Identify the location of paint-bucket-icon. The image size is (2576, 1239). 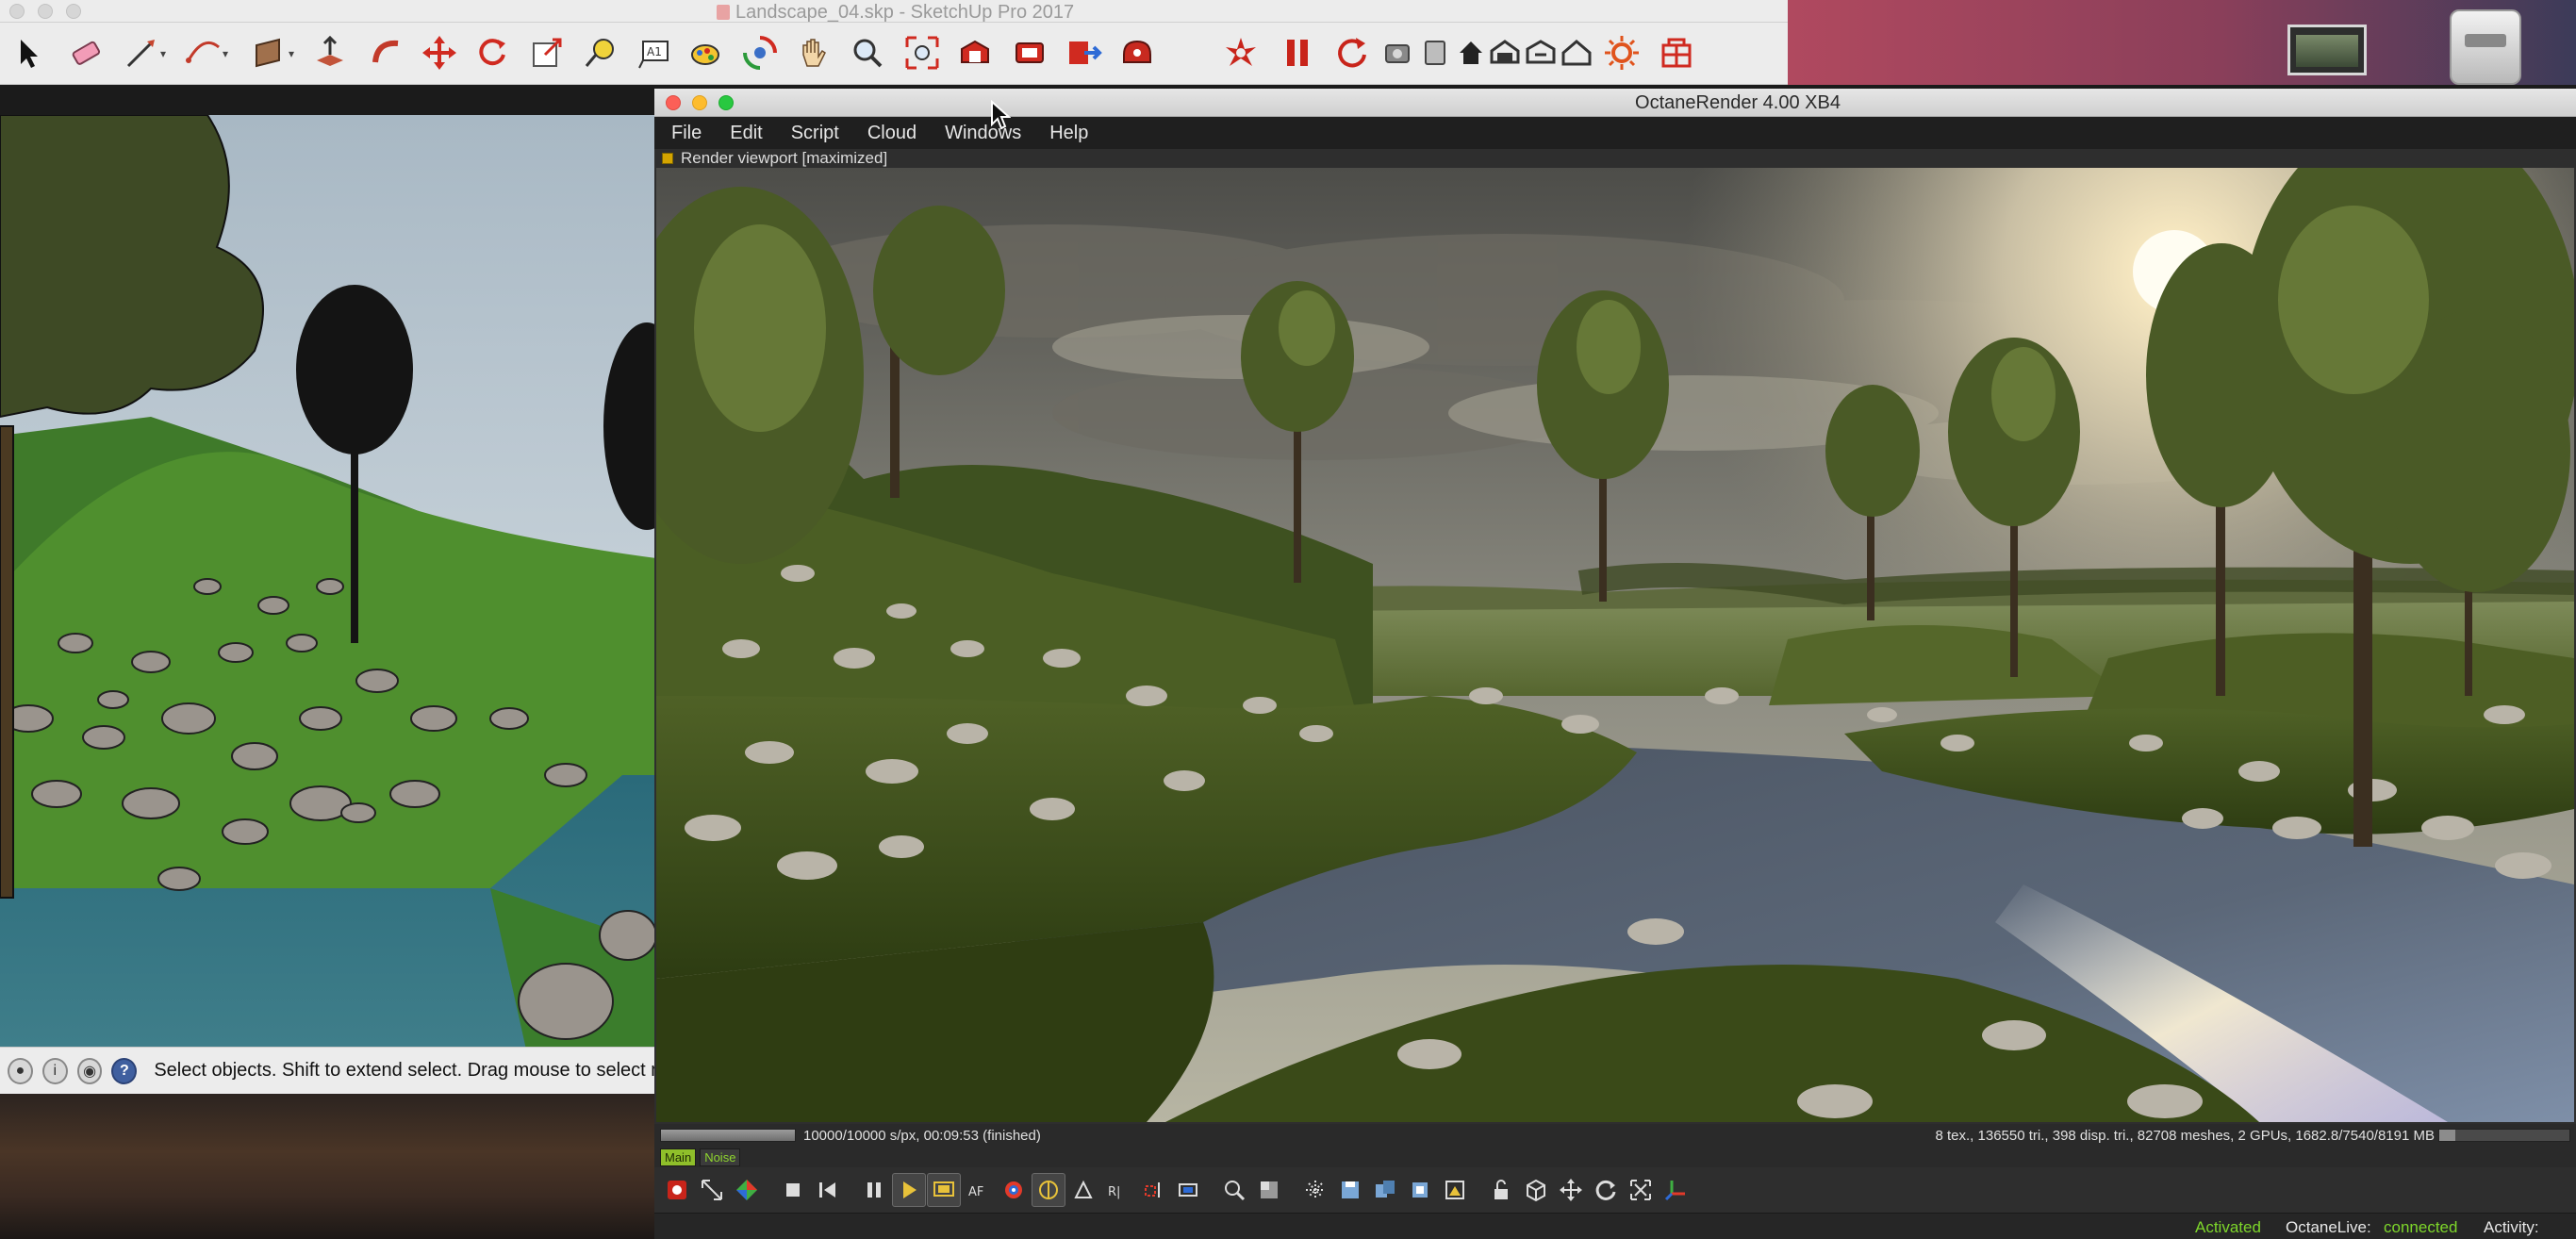
(705, 52).